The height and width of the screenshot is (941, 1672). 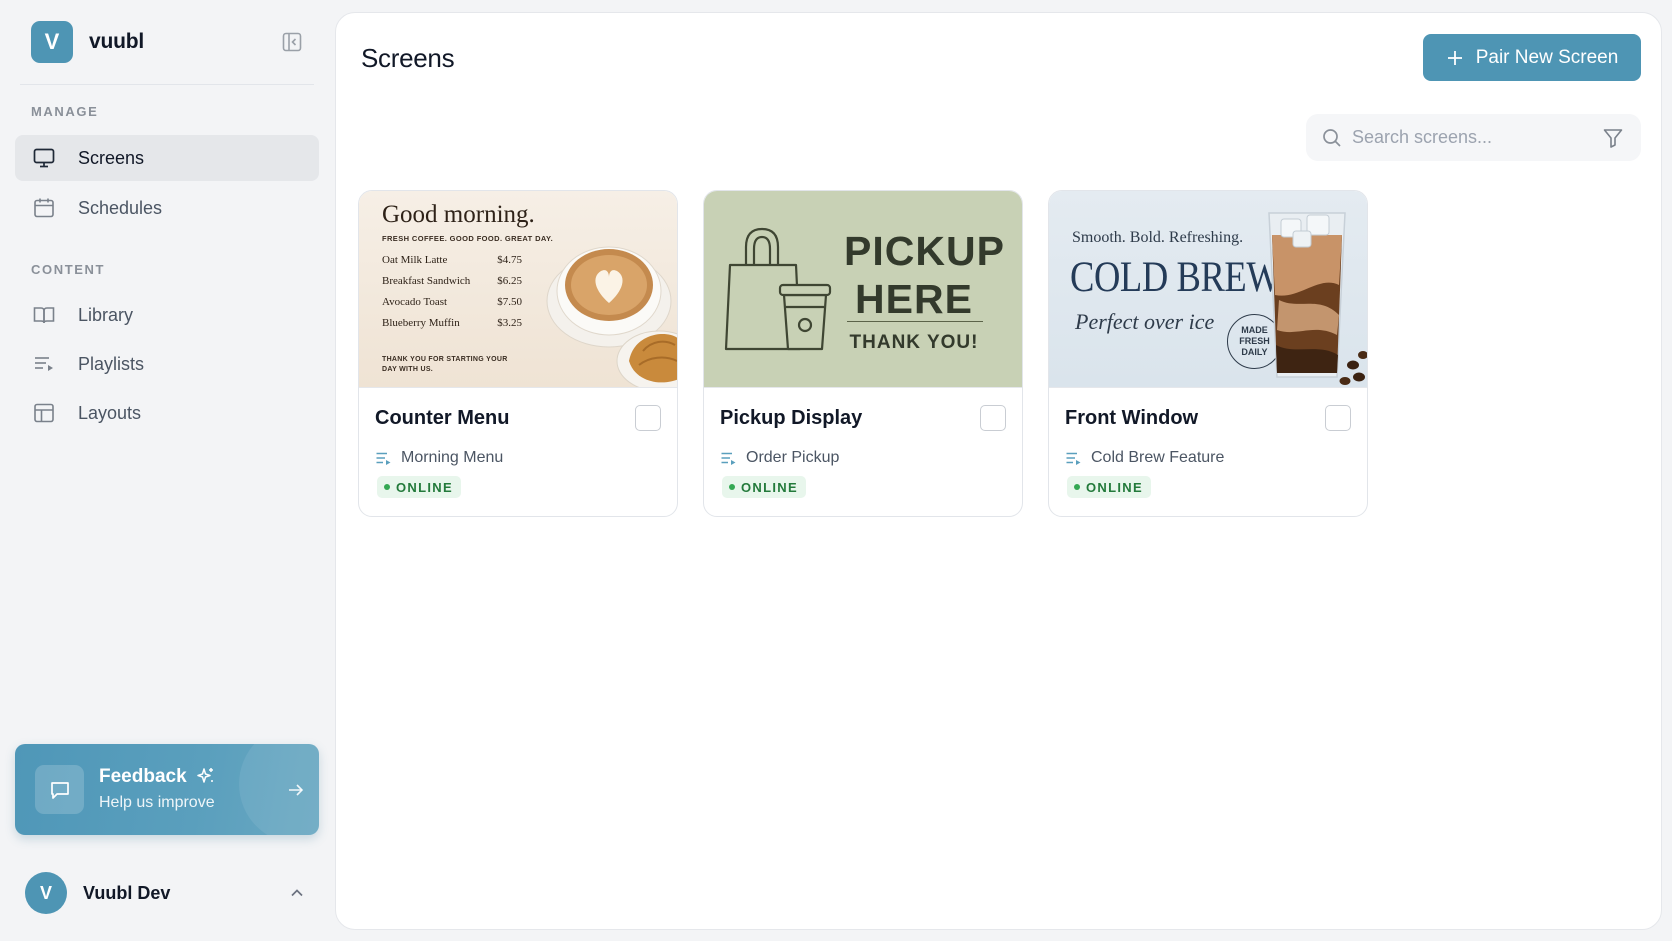 I want to click on sidebar-item-label: Screens, so click(x=111, y=157).